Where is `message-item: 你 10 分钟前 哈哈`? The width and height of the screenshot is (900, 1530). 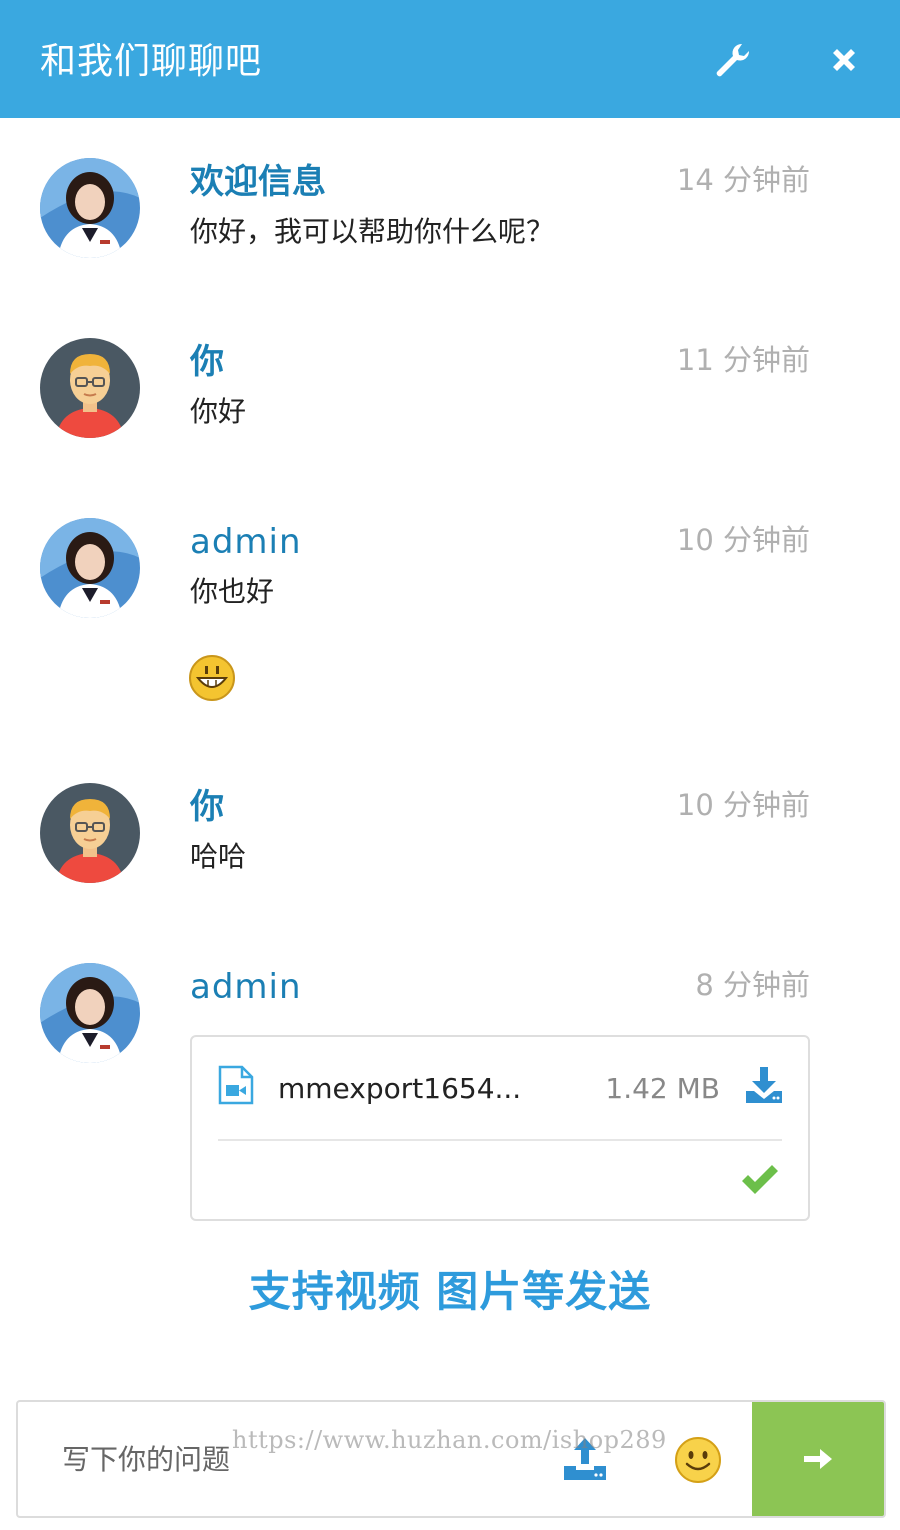
message-item: 你 10 分钟前 哈哈 is located at coordinates (450, 838).